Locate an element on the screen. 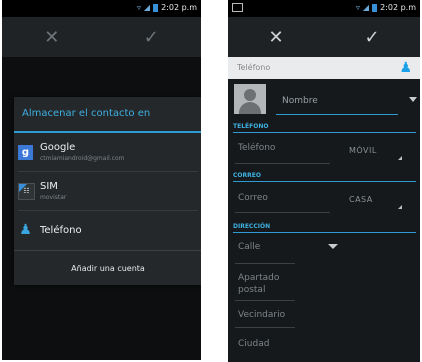  account-option-phone: ♟ Teléfono is located at coordinates (107, 230).